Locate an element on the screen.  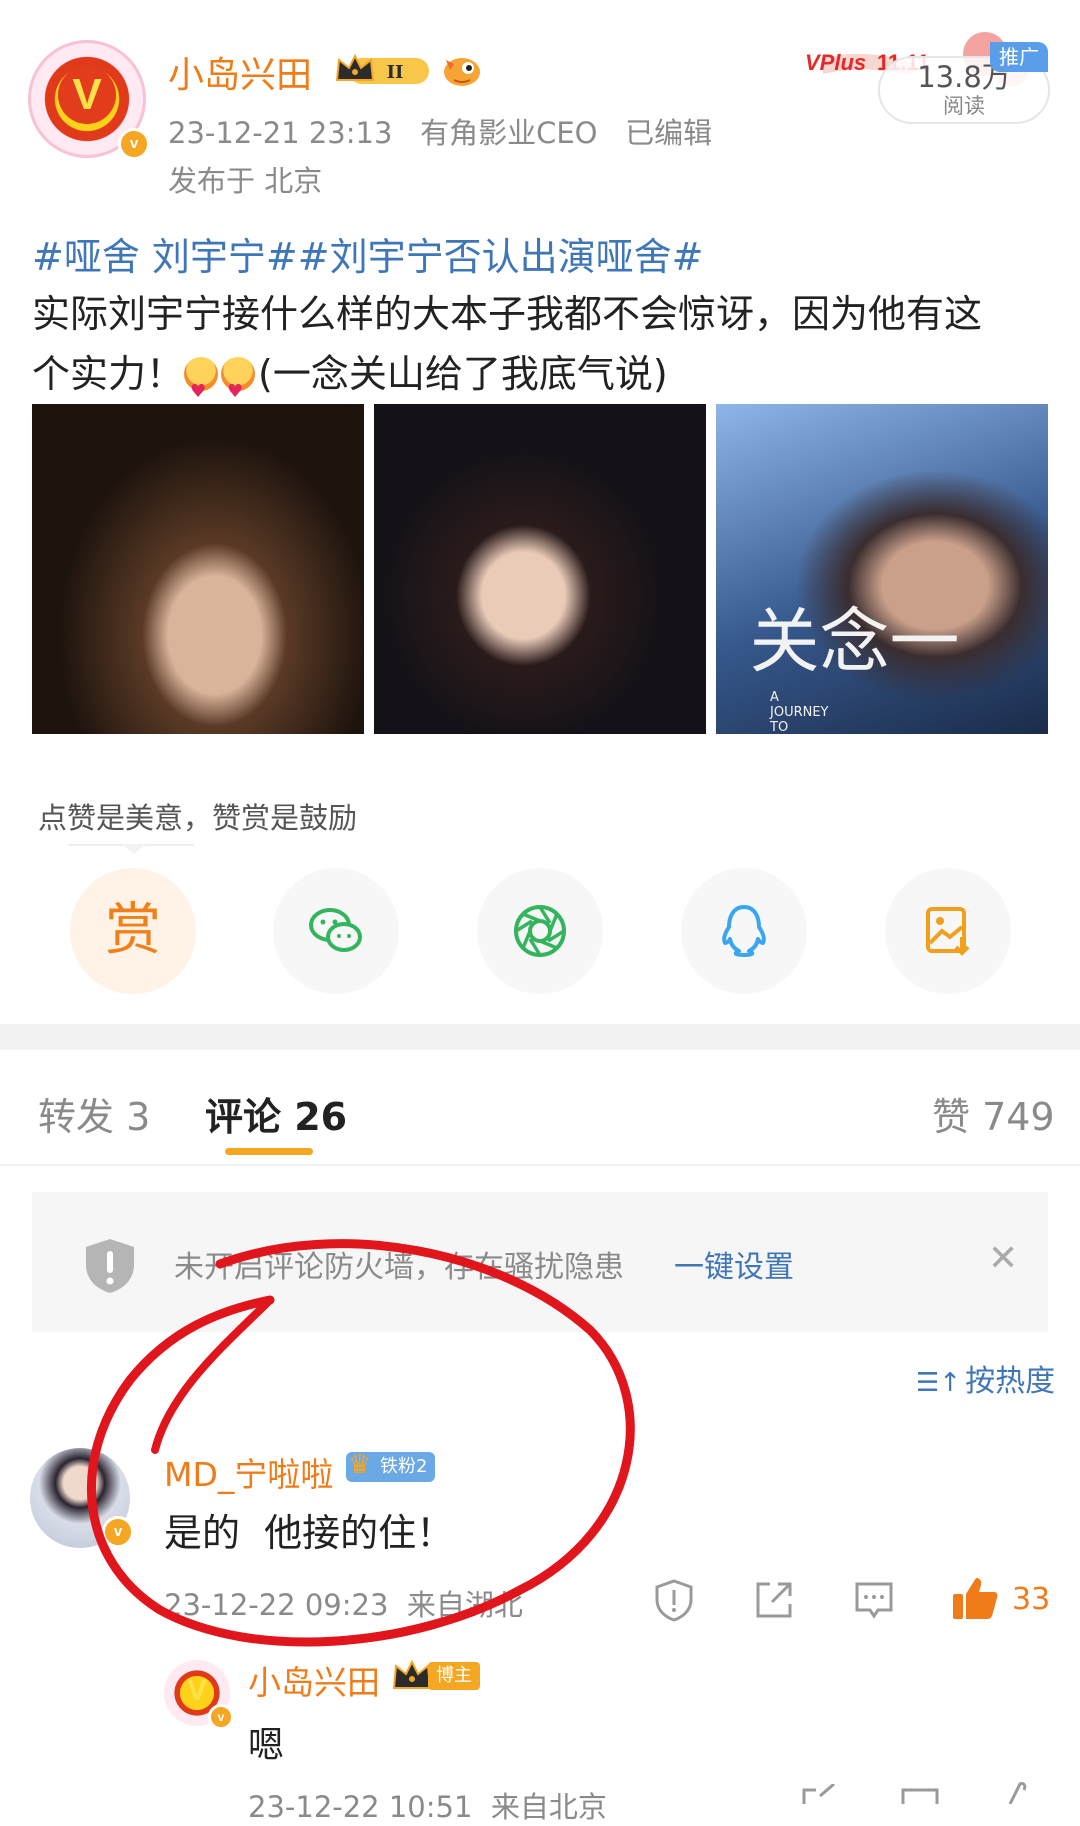
reply-like-icon is located at coordinates (1017, 1792).